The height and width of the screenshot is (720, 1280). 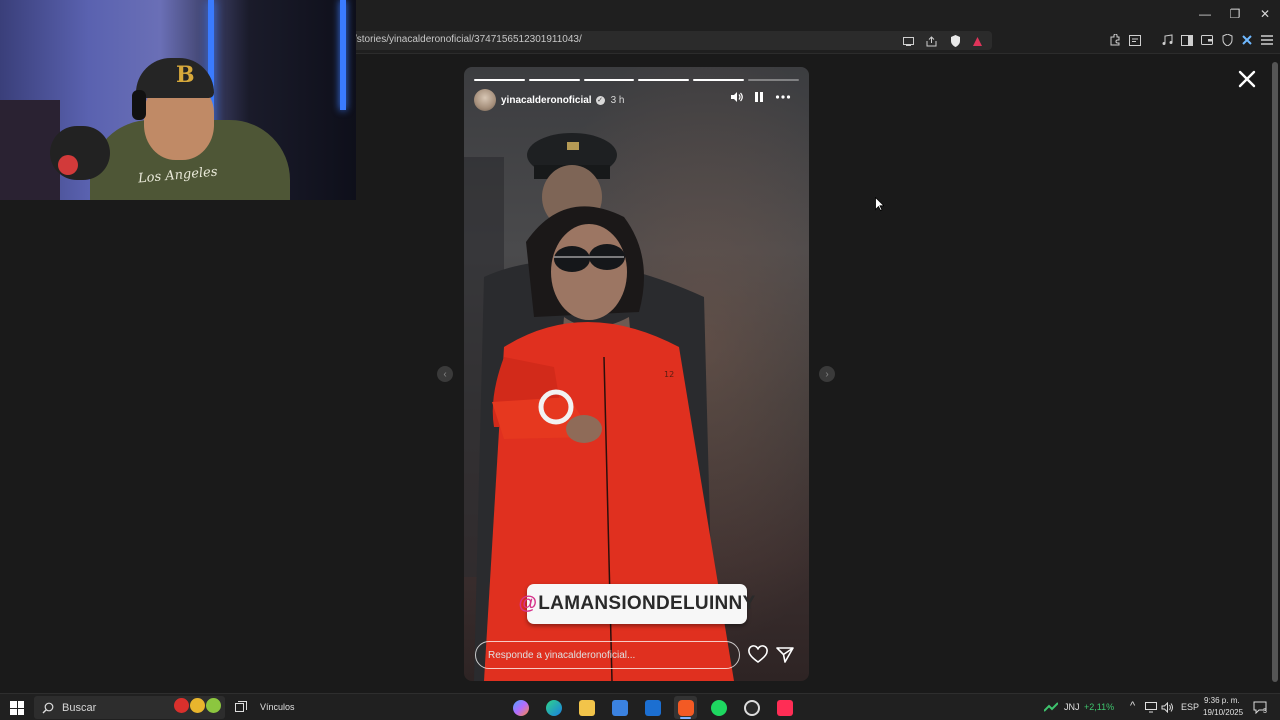 What do you see at coordinates (1247, 79) in the screenshot?
I see `close-story-icon` at bounding box center [1247, 79].